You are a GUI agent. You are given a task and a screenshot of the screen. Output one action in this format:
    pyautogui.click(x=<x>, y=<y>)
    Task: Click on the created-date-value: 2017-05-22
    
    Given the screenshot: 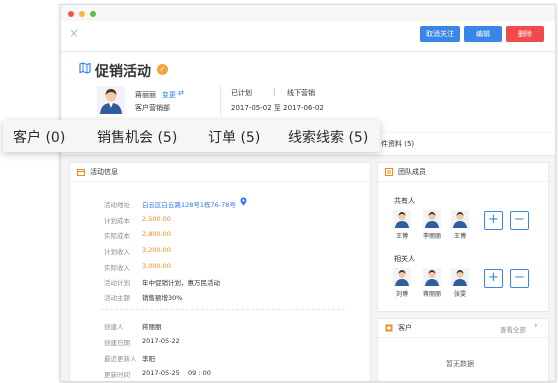 What is the action you would take?
    pyautogui.click(x=161, y=341)
    